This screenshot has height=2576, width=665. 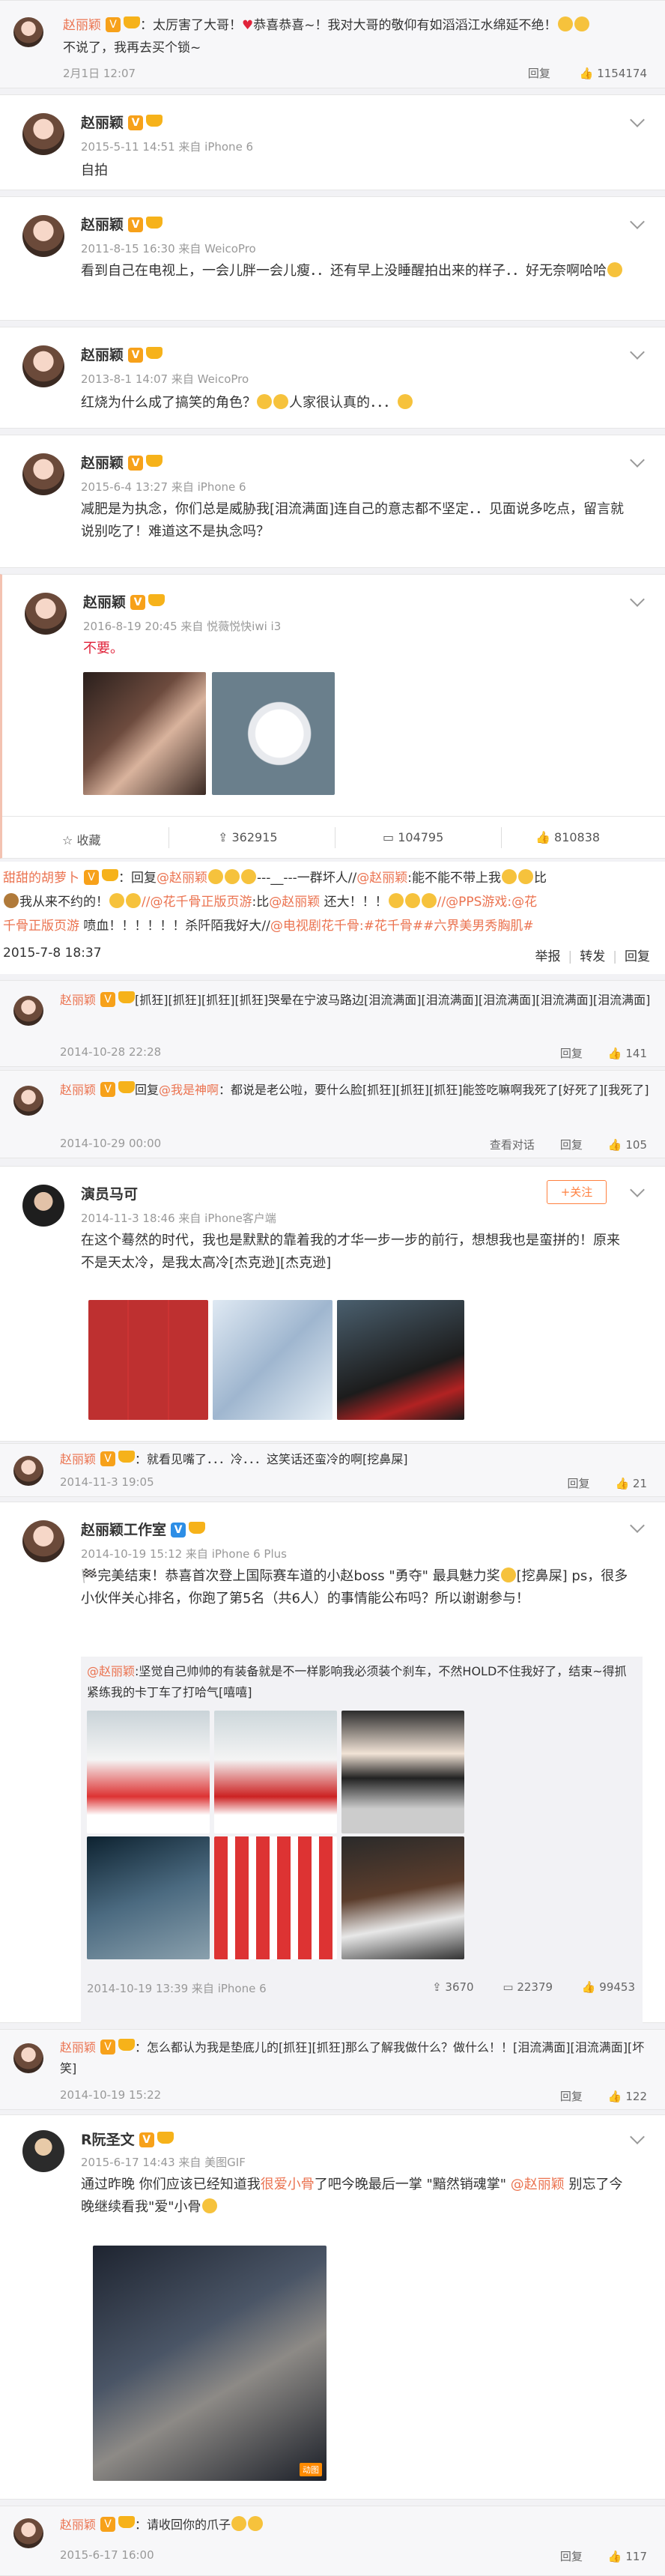 I want to click on comment-button: ▭ 104795, so click(x=413, y=837).